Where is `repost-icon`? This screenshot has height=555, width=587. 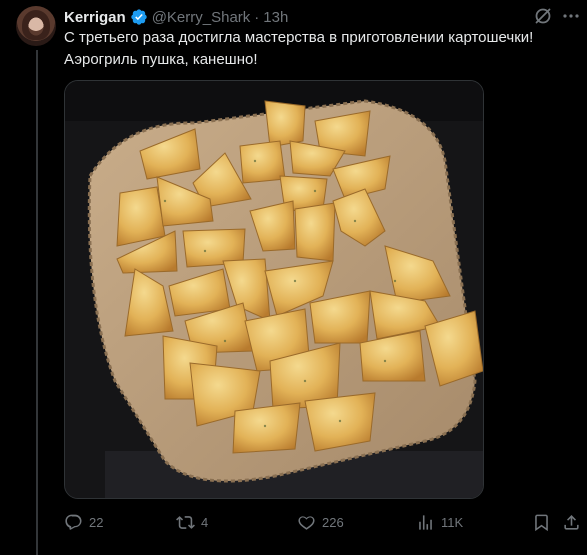 repost-icon is located at coordinates (185, 522).